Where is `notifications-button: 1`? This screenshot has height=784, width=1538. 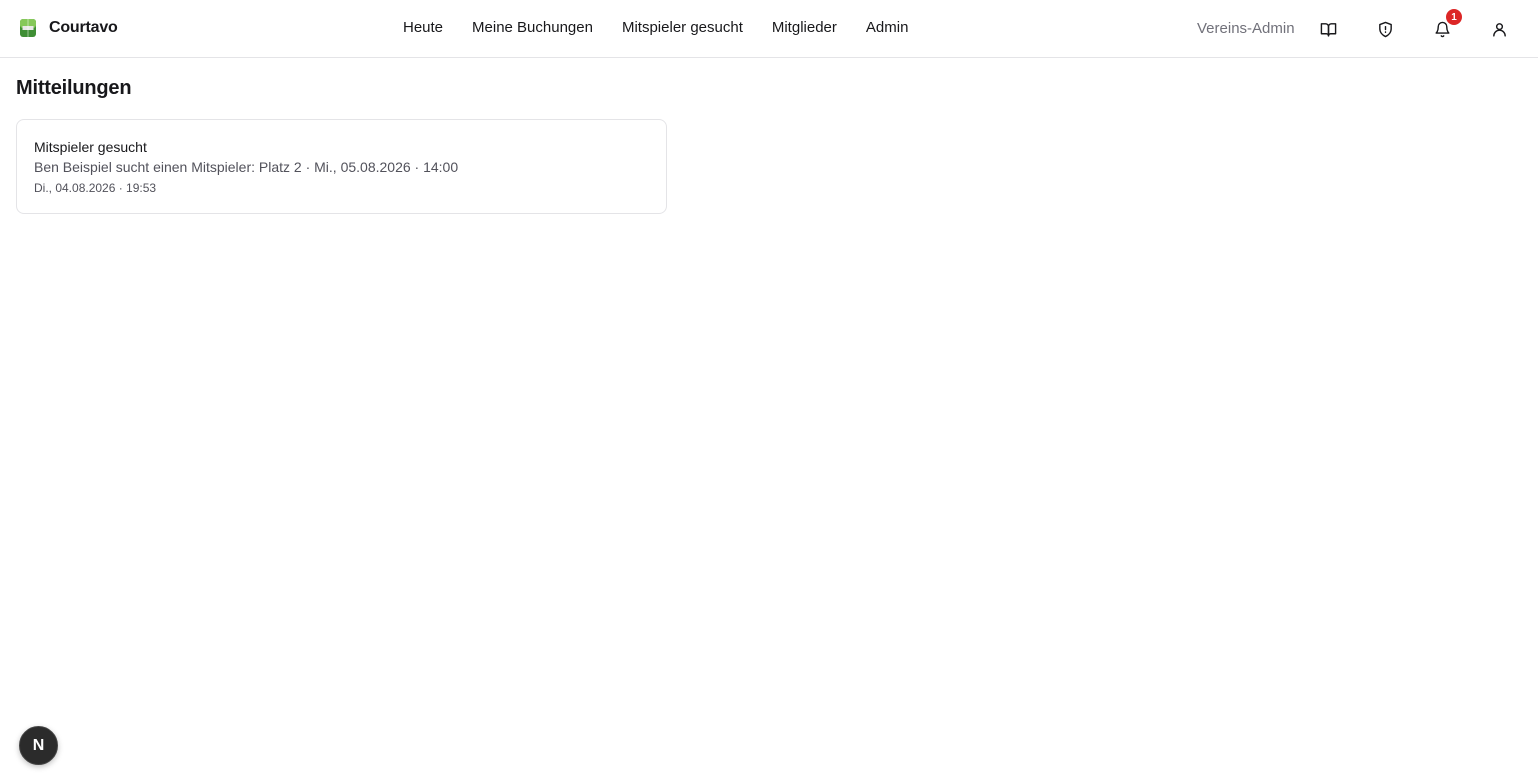 notifications-button: 1 is located at coordinates (1445, 26).